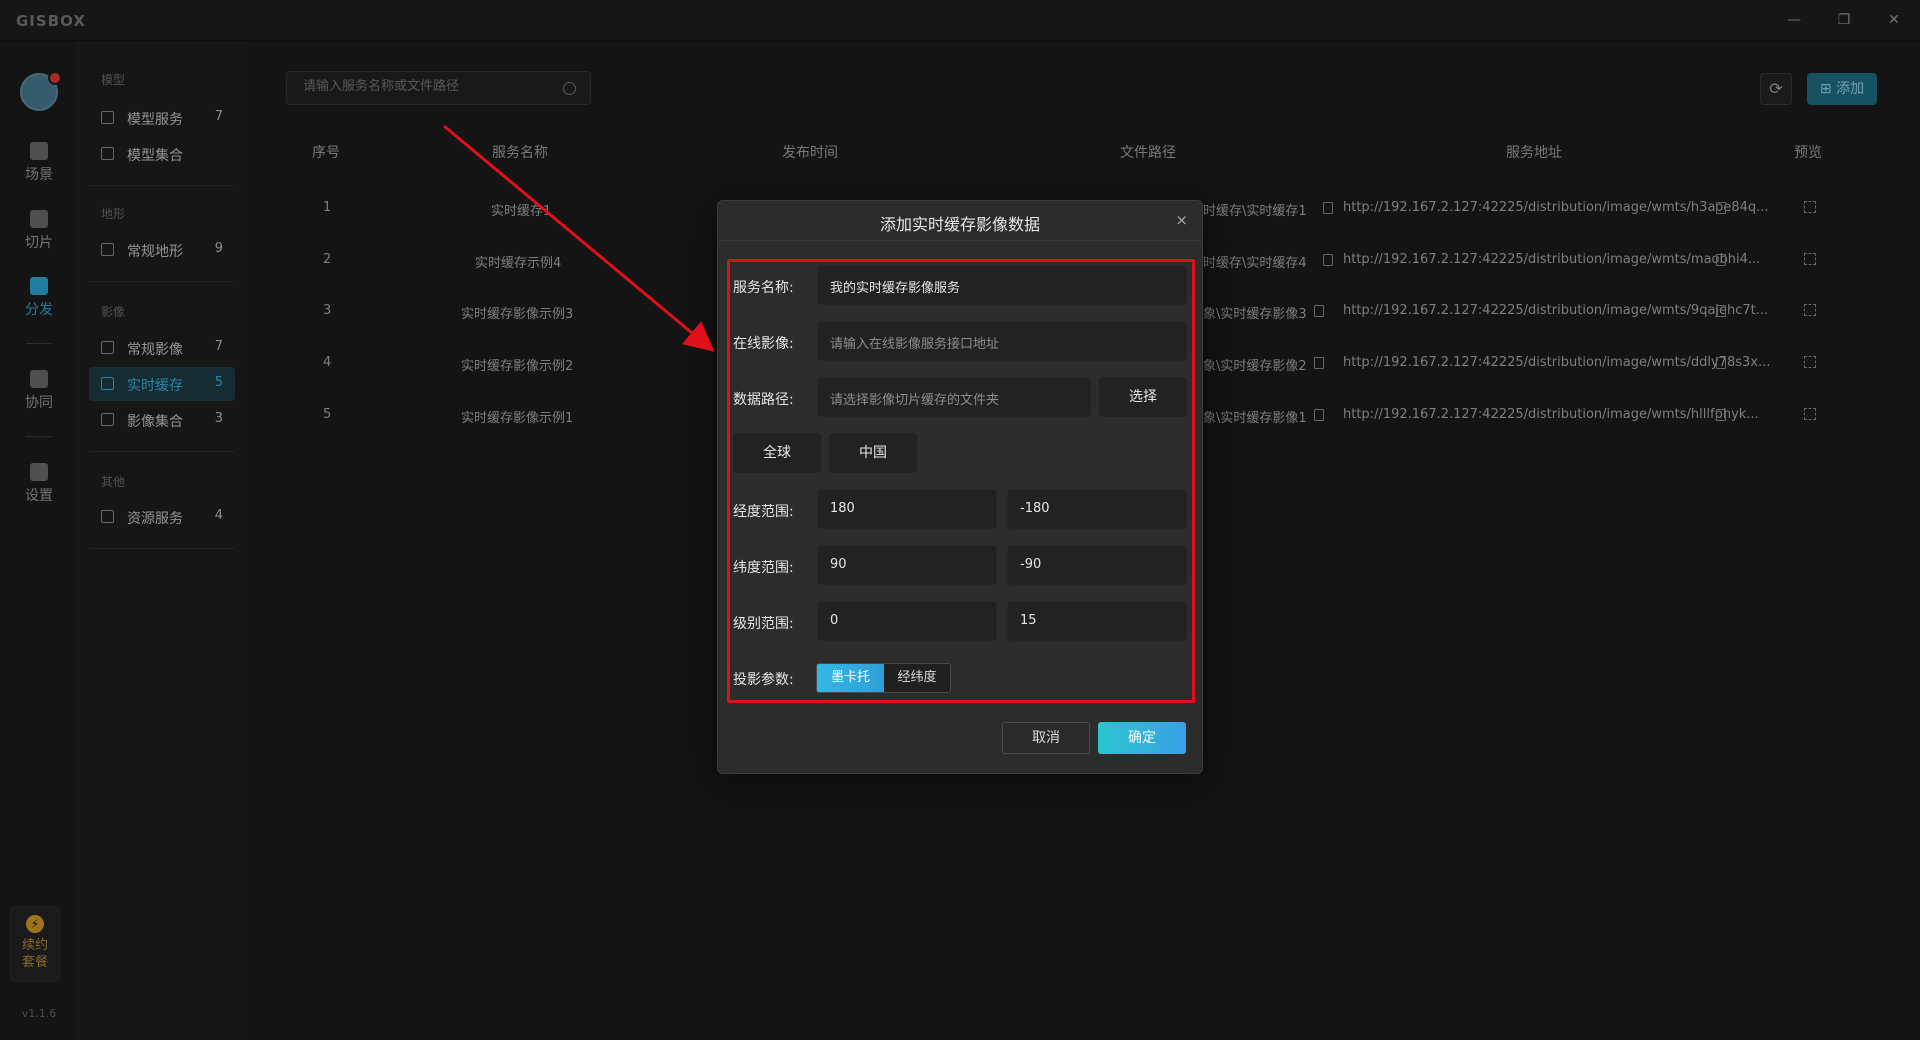  I want to click on lon-min-value: 180, so click(842, 508).